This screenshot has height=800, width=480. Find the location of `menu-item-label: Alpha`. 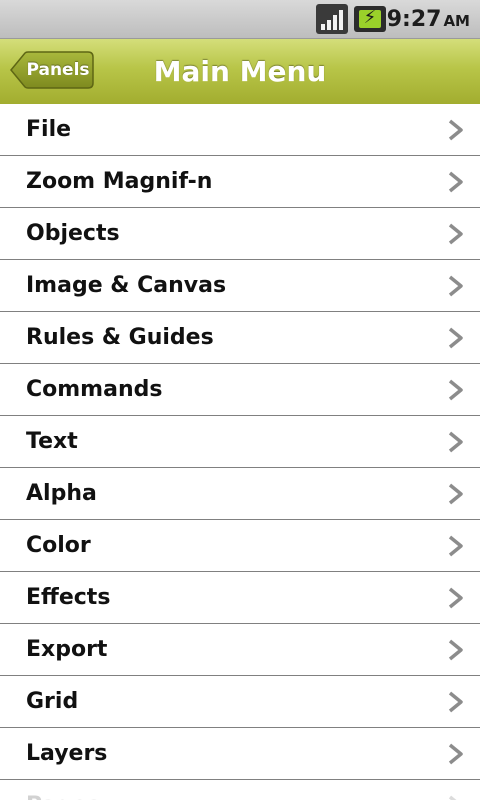

menu-item-label: Alpha is located at coordinates (61, 493).